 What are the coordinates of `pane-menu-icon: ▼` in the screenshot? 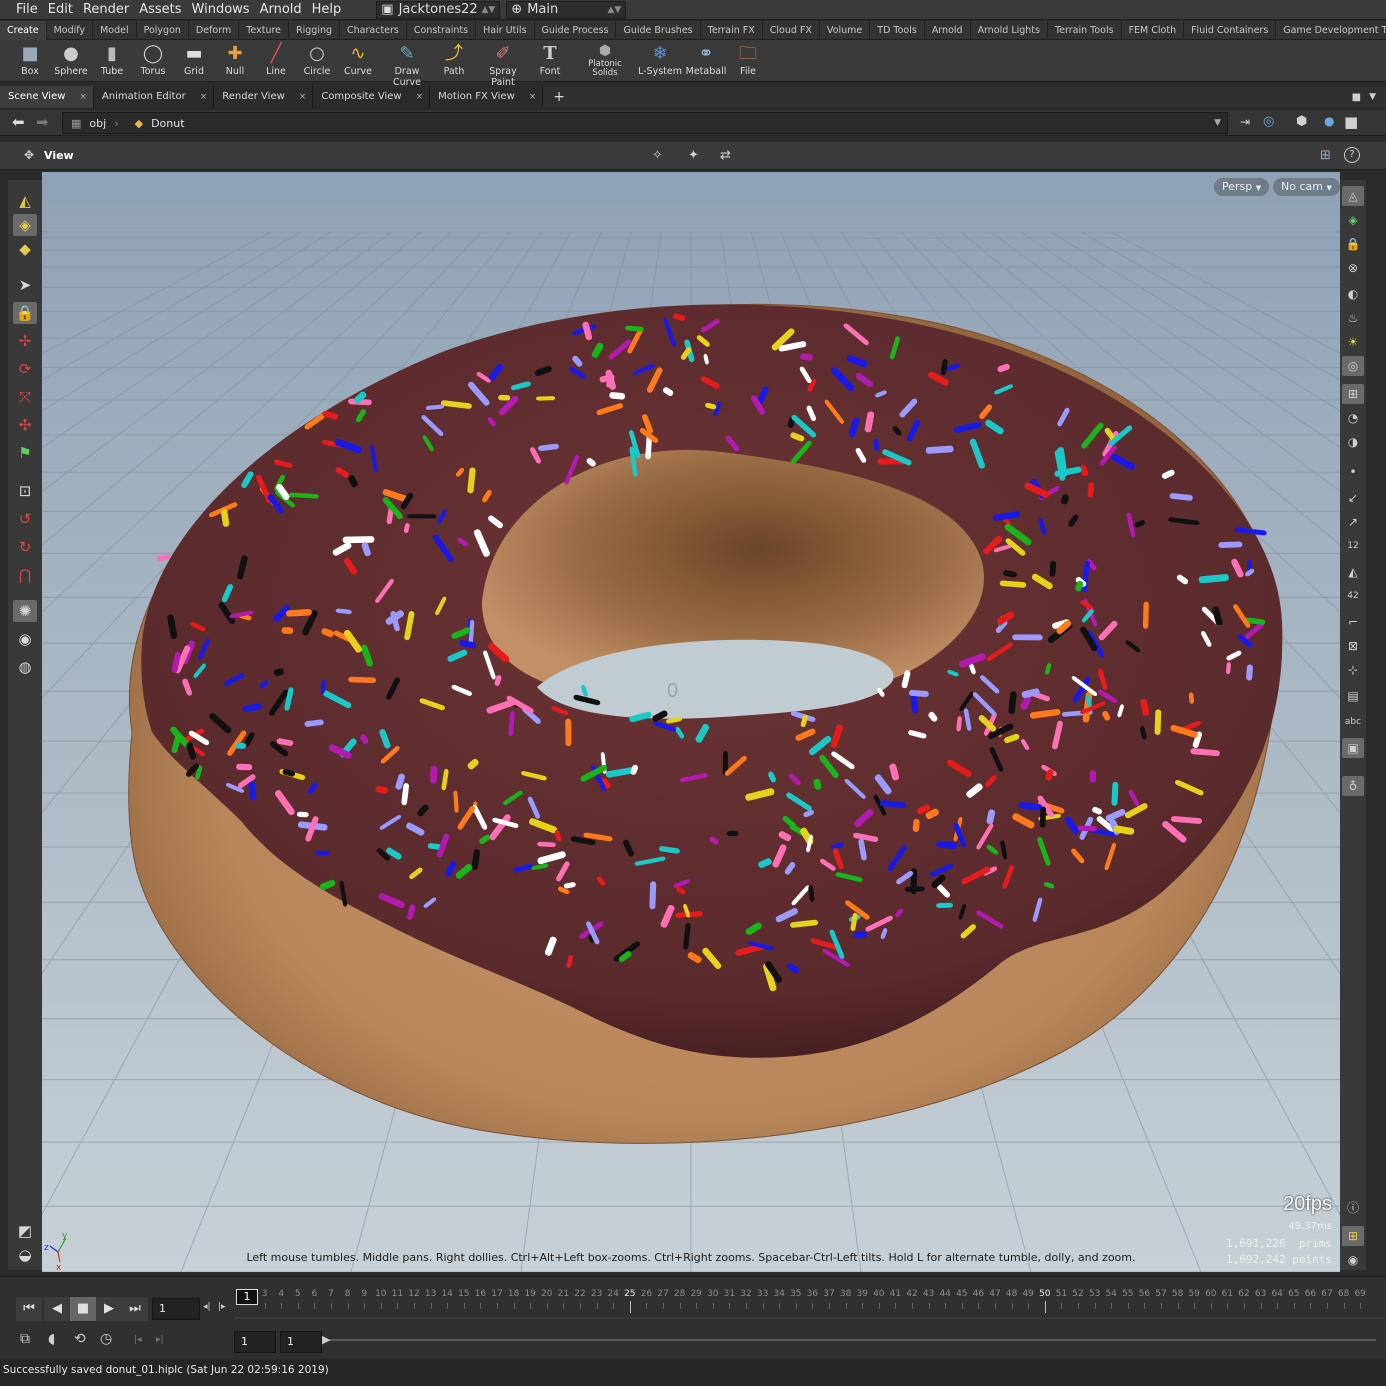 It's located at (1372, 97).